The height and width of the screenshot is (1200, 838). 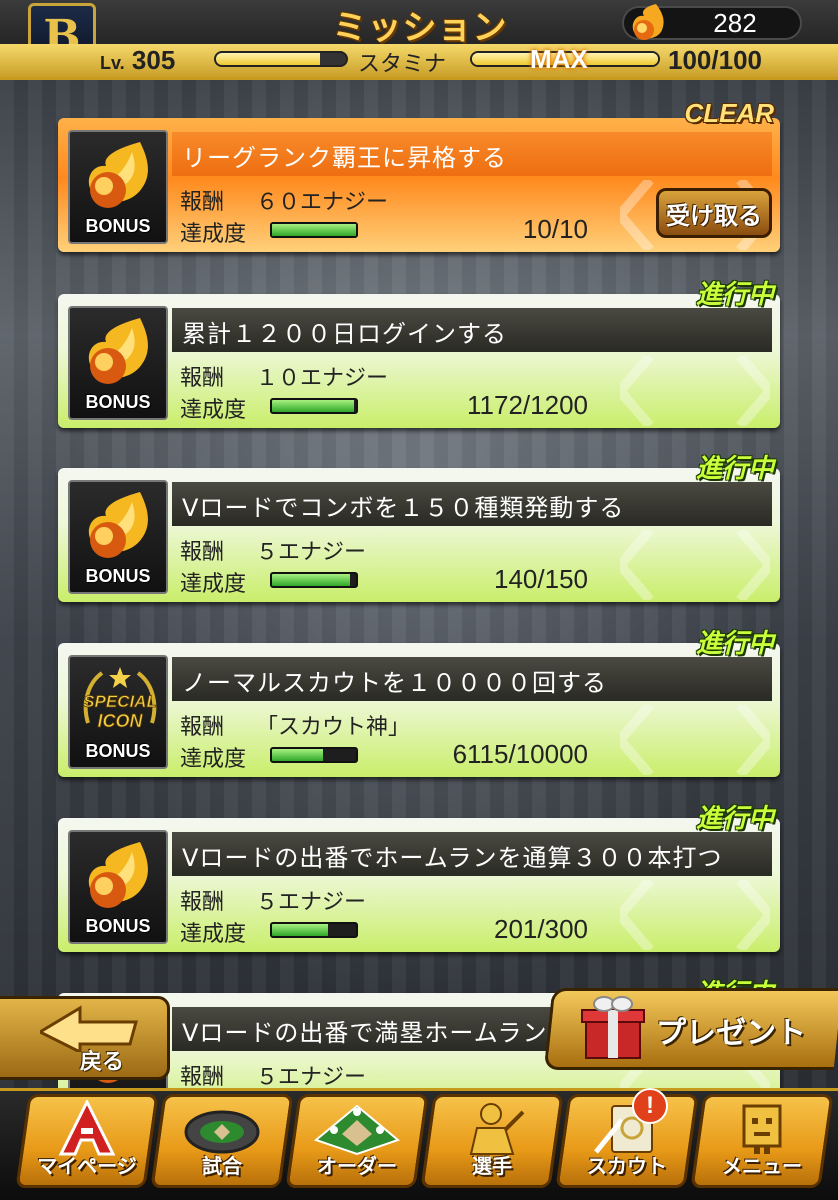 What do you see at coordinates (520, 754) in the screenshot?
I see `mission-count: 6115/10000` at bounding box center [520, 754].